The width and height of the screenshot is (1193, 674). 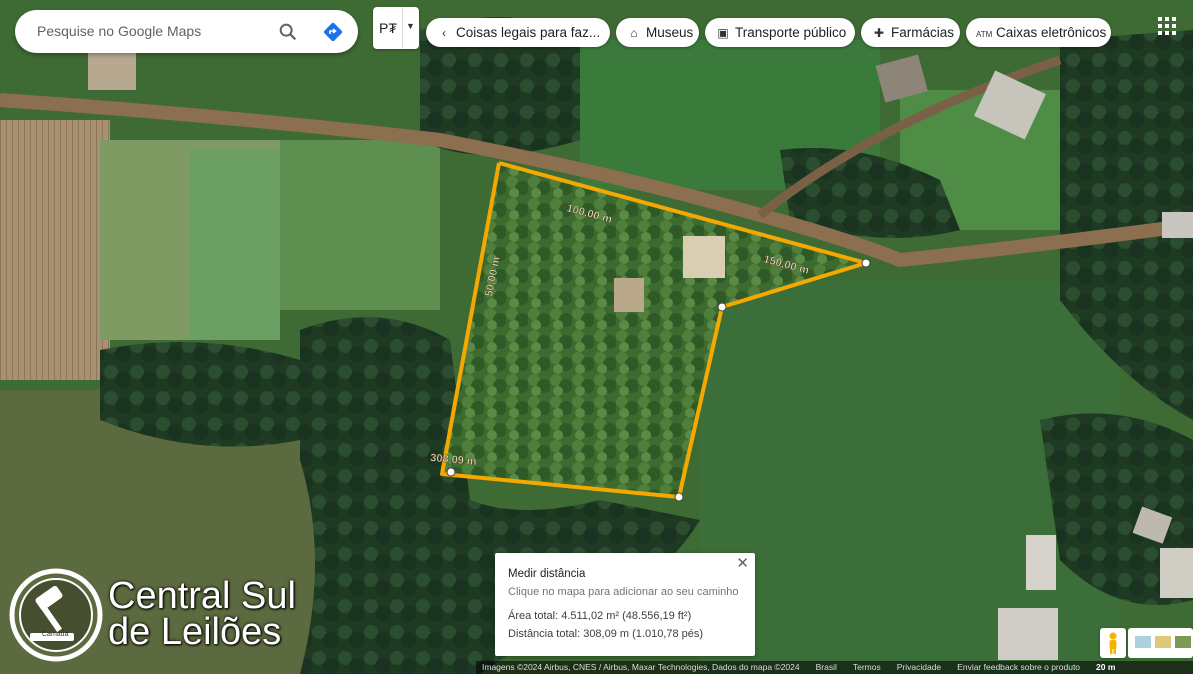 What do you see at coordinates (826, 667) in the screenshot?
I see `country-link: Brasil` at bounding box center [826, 667].